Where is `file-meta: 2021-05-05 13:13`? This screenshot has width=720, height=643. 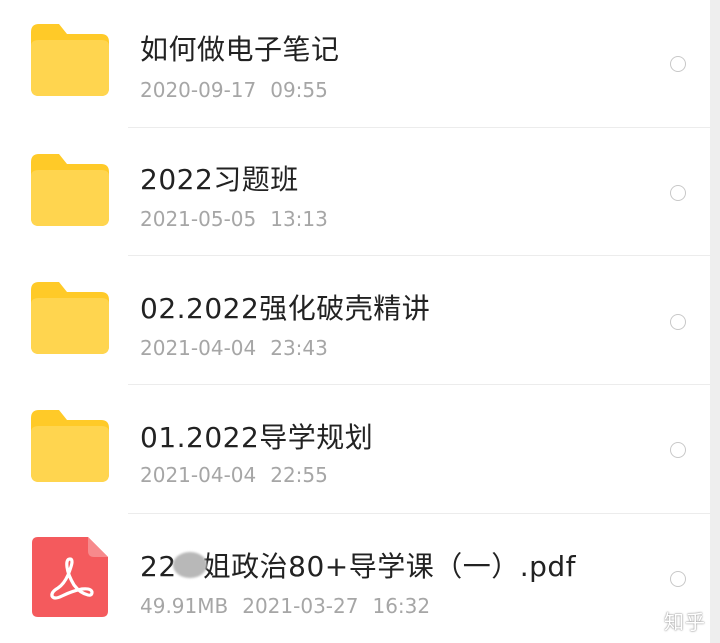 file-meta: 2021-05-05 13:13 is located at coordinates (234, 219).